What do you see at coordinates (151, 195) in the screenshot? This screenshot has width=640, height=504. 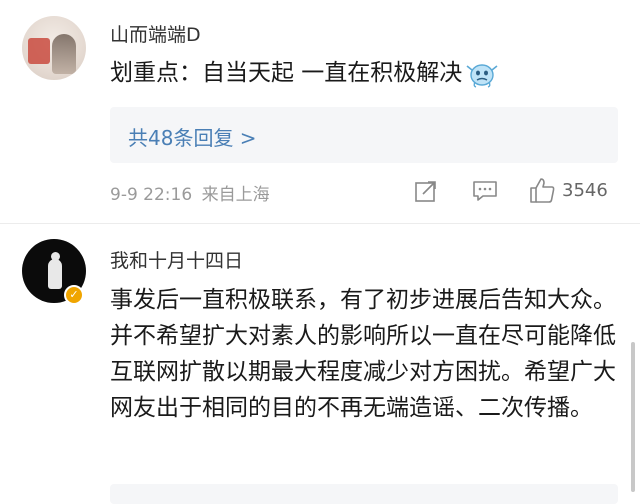 I see `timestamp: 9-9 22:16` at bounding box center [151, 195].